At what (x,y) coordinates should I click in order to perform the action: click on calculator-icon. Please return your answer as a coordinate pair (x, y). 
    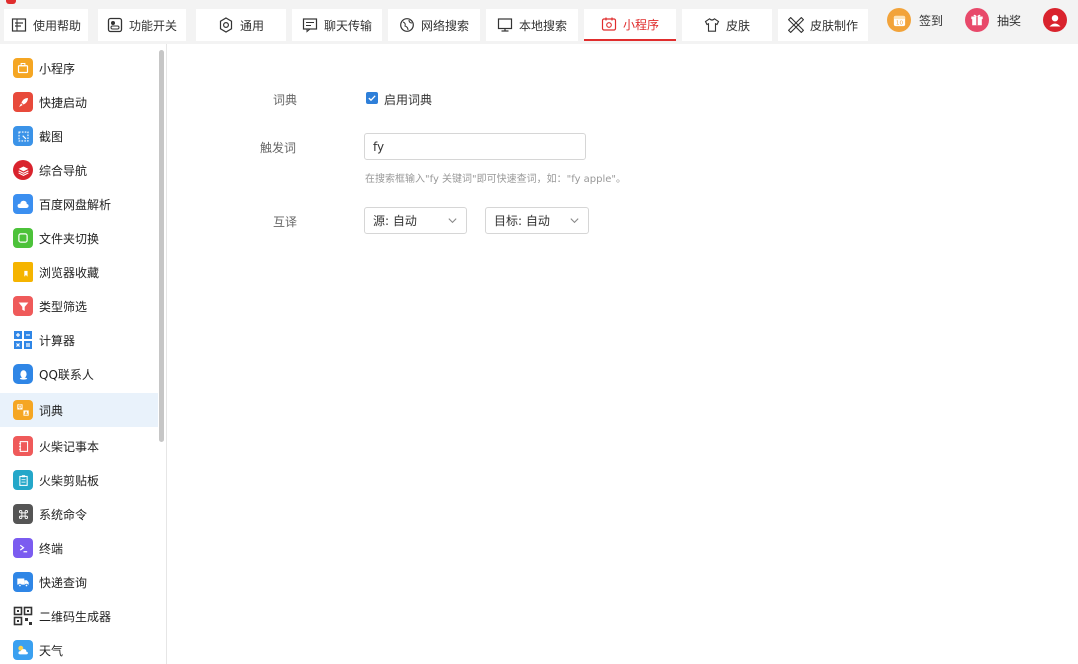
    Looking at the image, I should click on (23, 340).